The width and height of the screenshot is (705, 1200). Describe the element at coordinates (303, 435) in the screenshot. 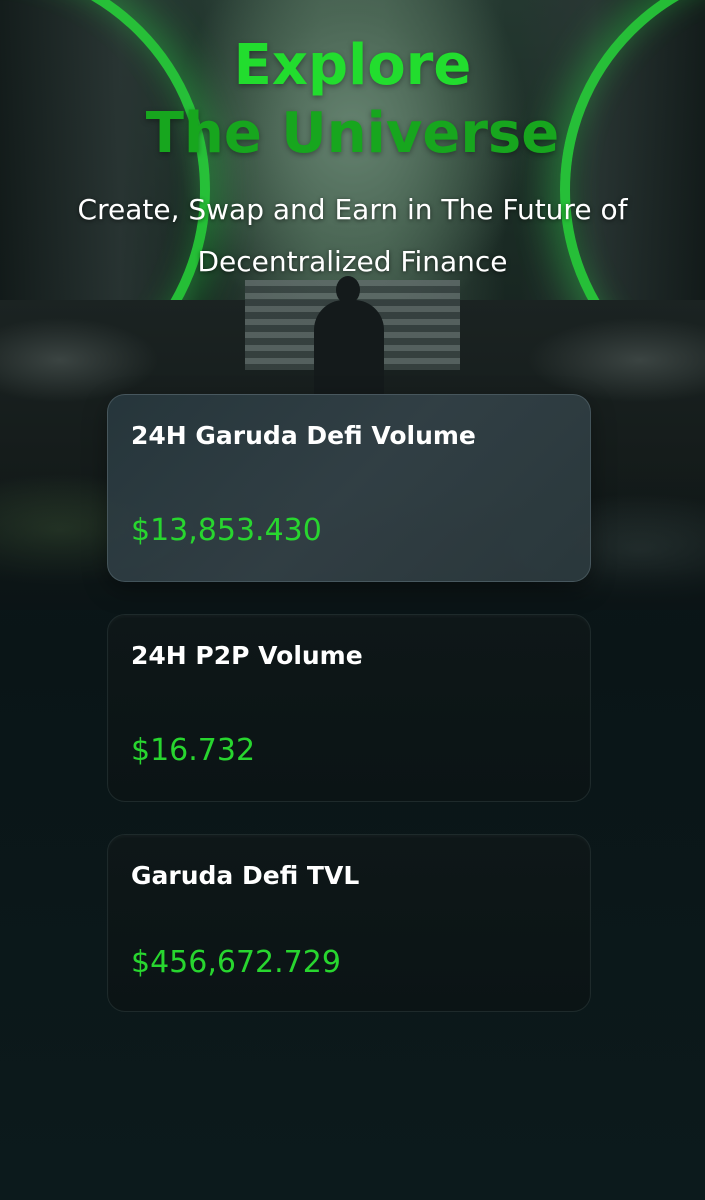

I see `stat-card-label: 24H Garuda Defi Volume` at that location.